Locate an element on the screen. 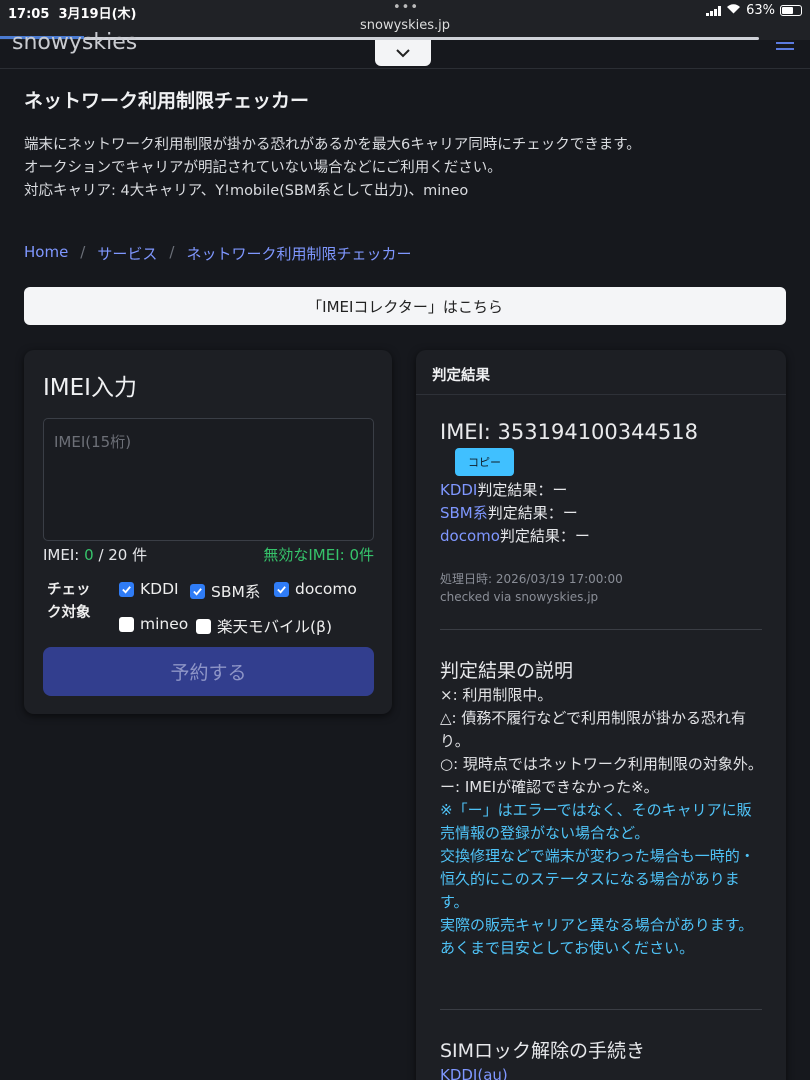 The height and width of the screenshot is (1080, 810). result-imei: IMEI: 353194100344518 is located at coordinates (569, 432).